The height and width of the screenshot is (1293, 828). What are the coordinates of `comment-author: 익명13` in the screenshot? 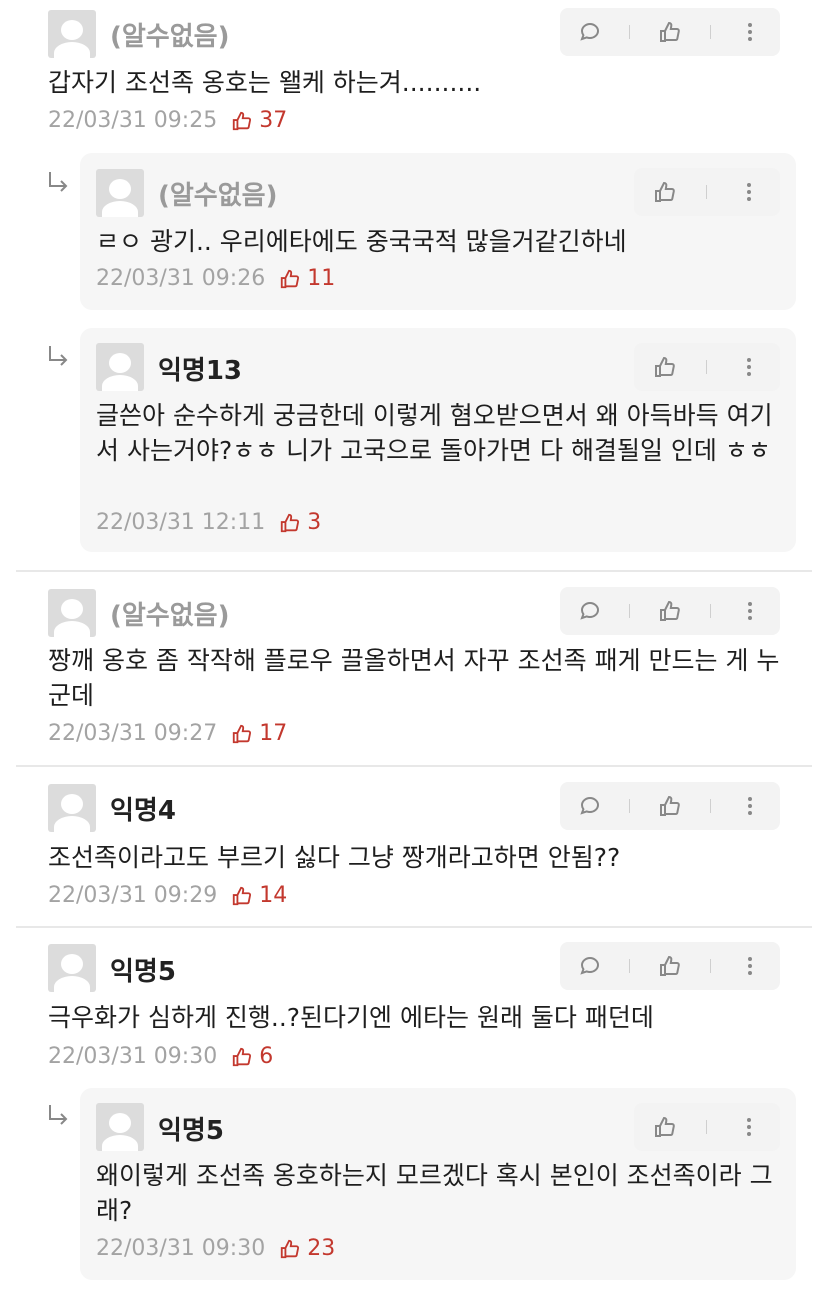 It's located at (200, 371).